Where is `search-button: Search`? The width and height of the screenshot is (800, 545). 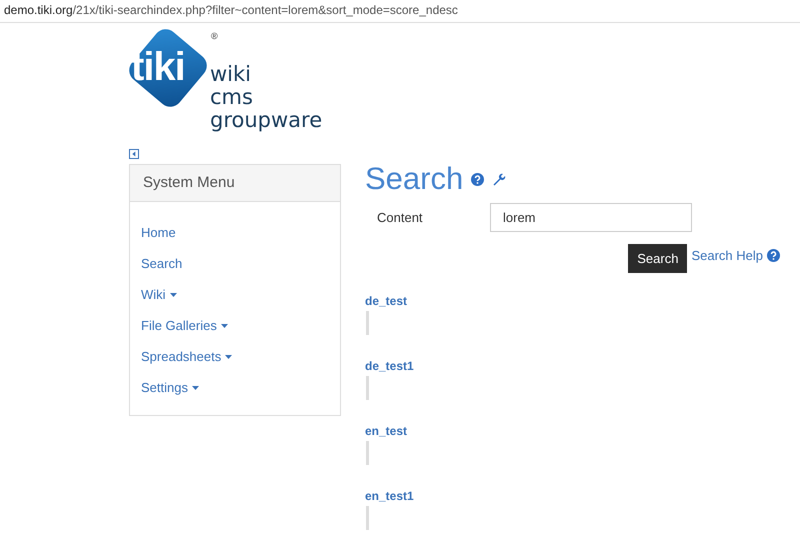 search-button: Search is located at coordinates (658, 258).